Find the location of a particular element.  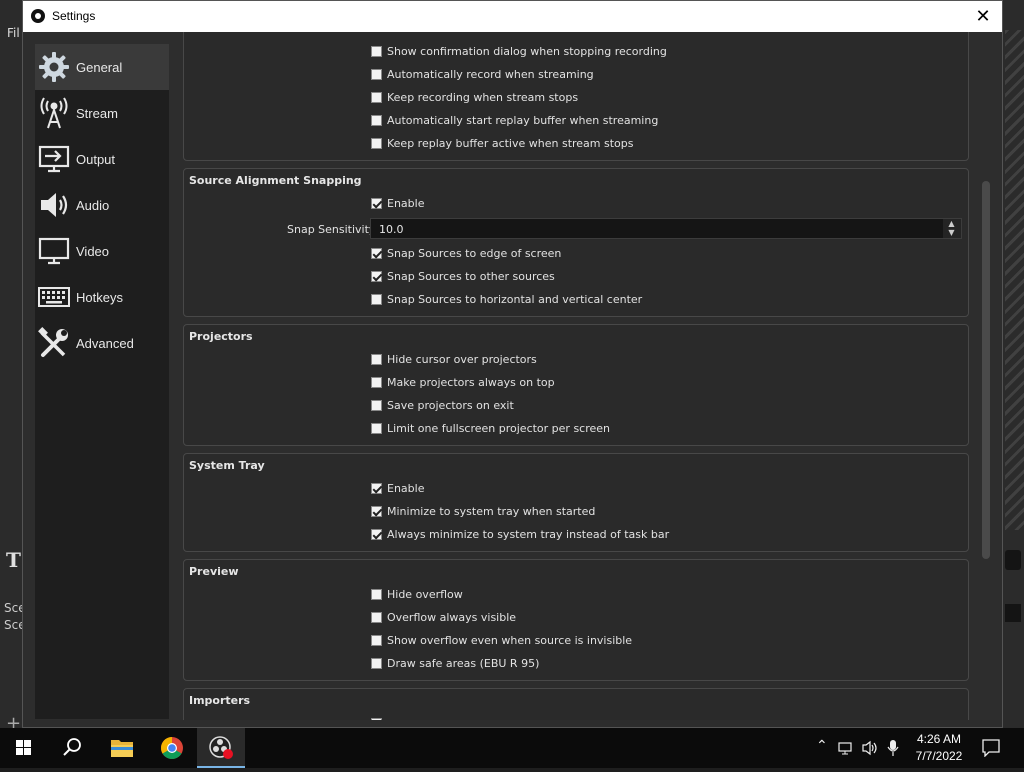

sidebar-item-output: Output is located at coordinates (102, 159).